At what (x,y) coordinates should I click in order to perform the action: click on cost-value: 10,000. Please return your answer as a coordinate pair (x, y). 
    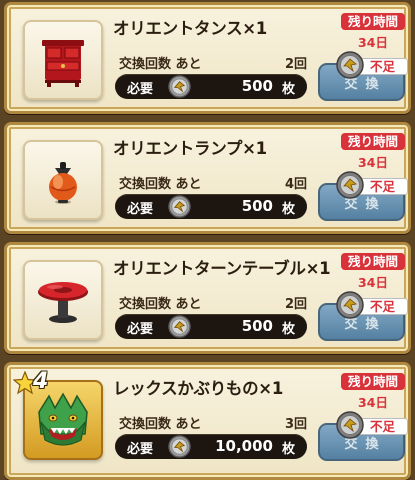
    Looking at the image, I should click on (244, 446).